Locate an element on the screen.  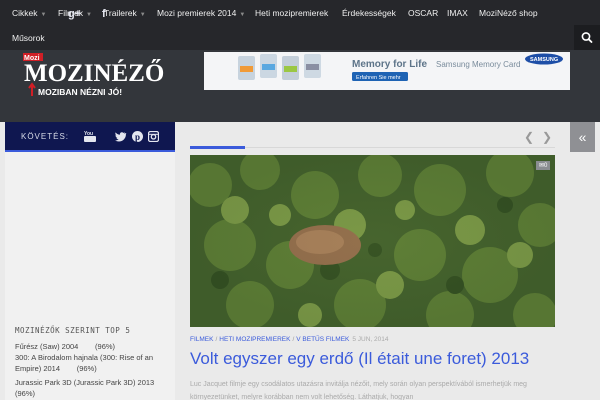
post-date: 5 JUN, 2014 is located at coordinates (370, 339).